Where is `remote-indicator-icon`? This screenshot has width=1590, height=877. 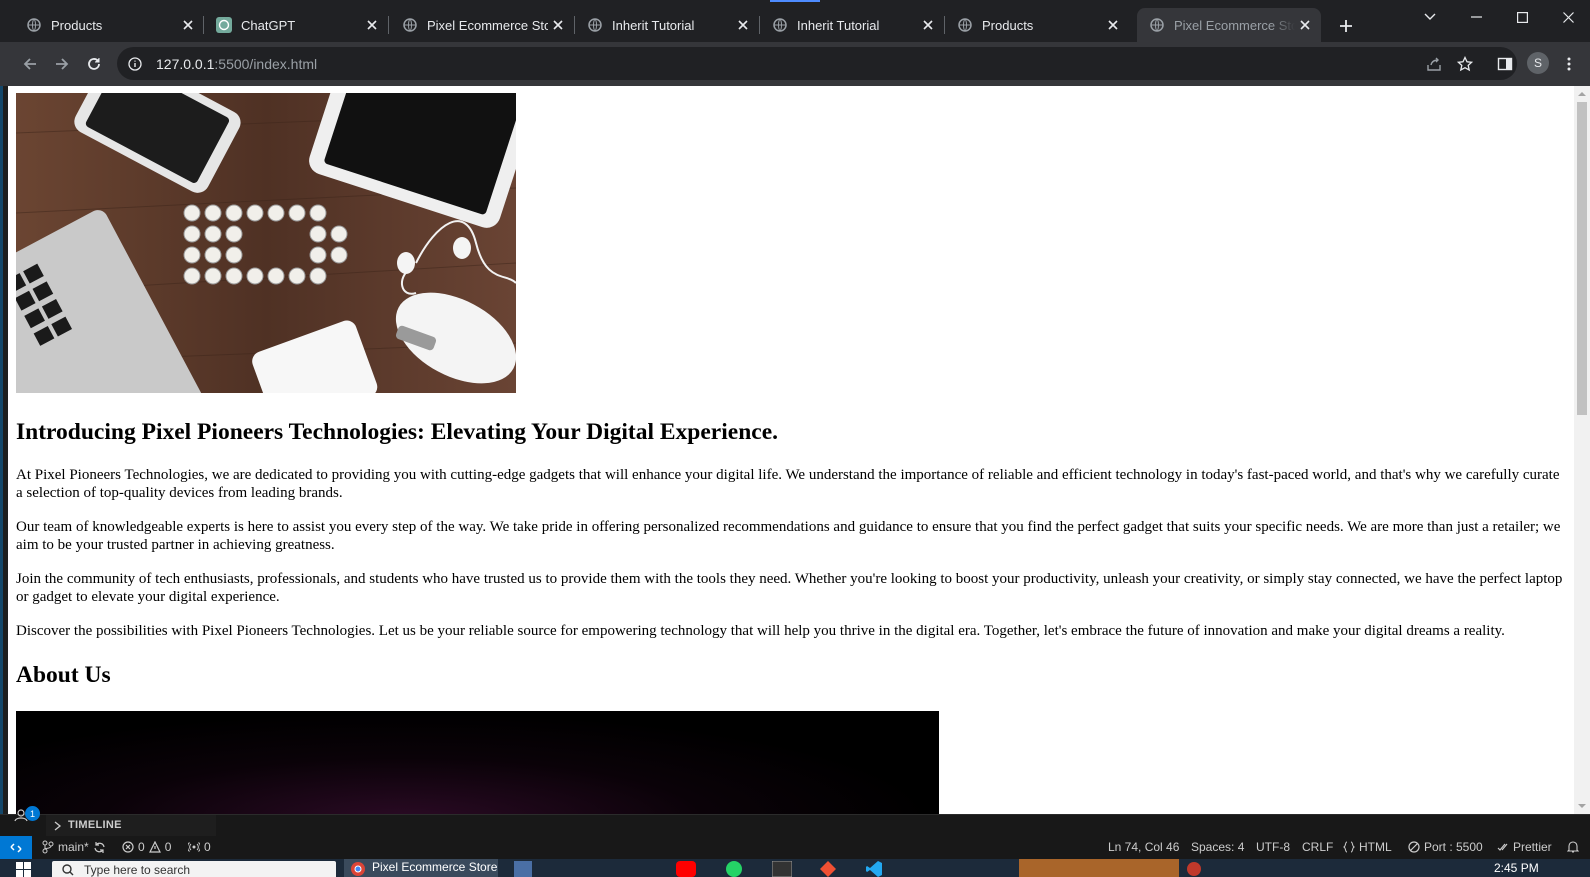
remote-indicator-icon is located at coordinates (16, 847).